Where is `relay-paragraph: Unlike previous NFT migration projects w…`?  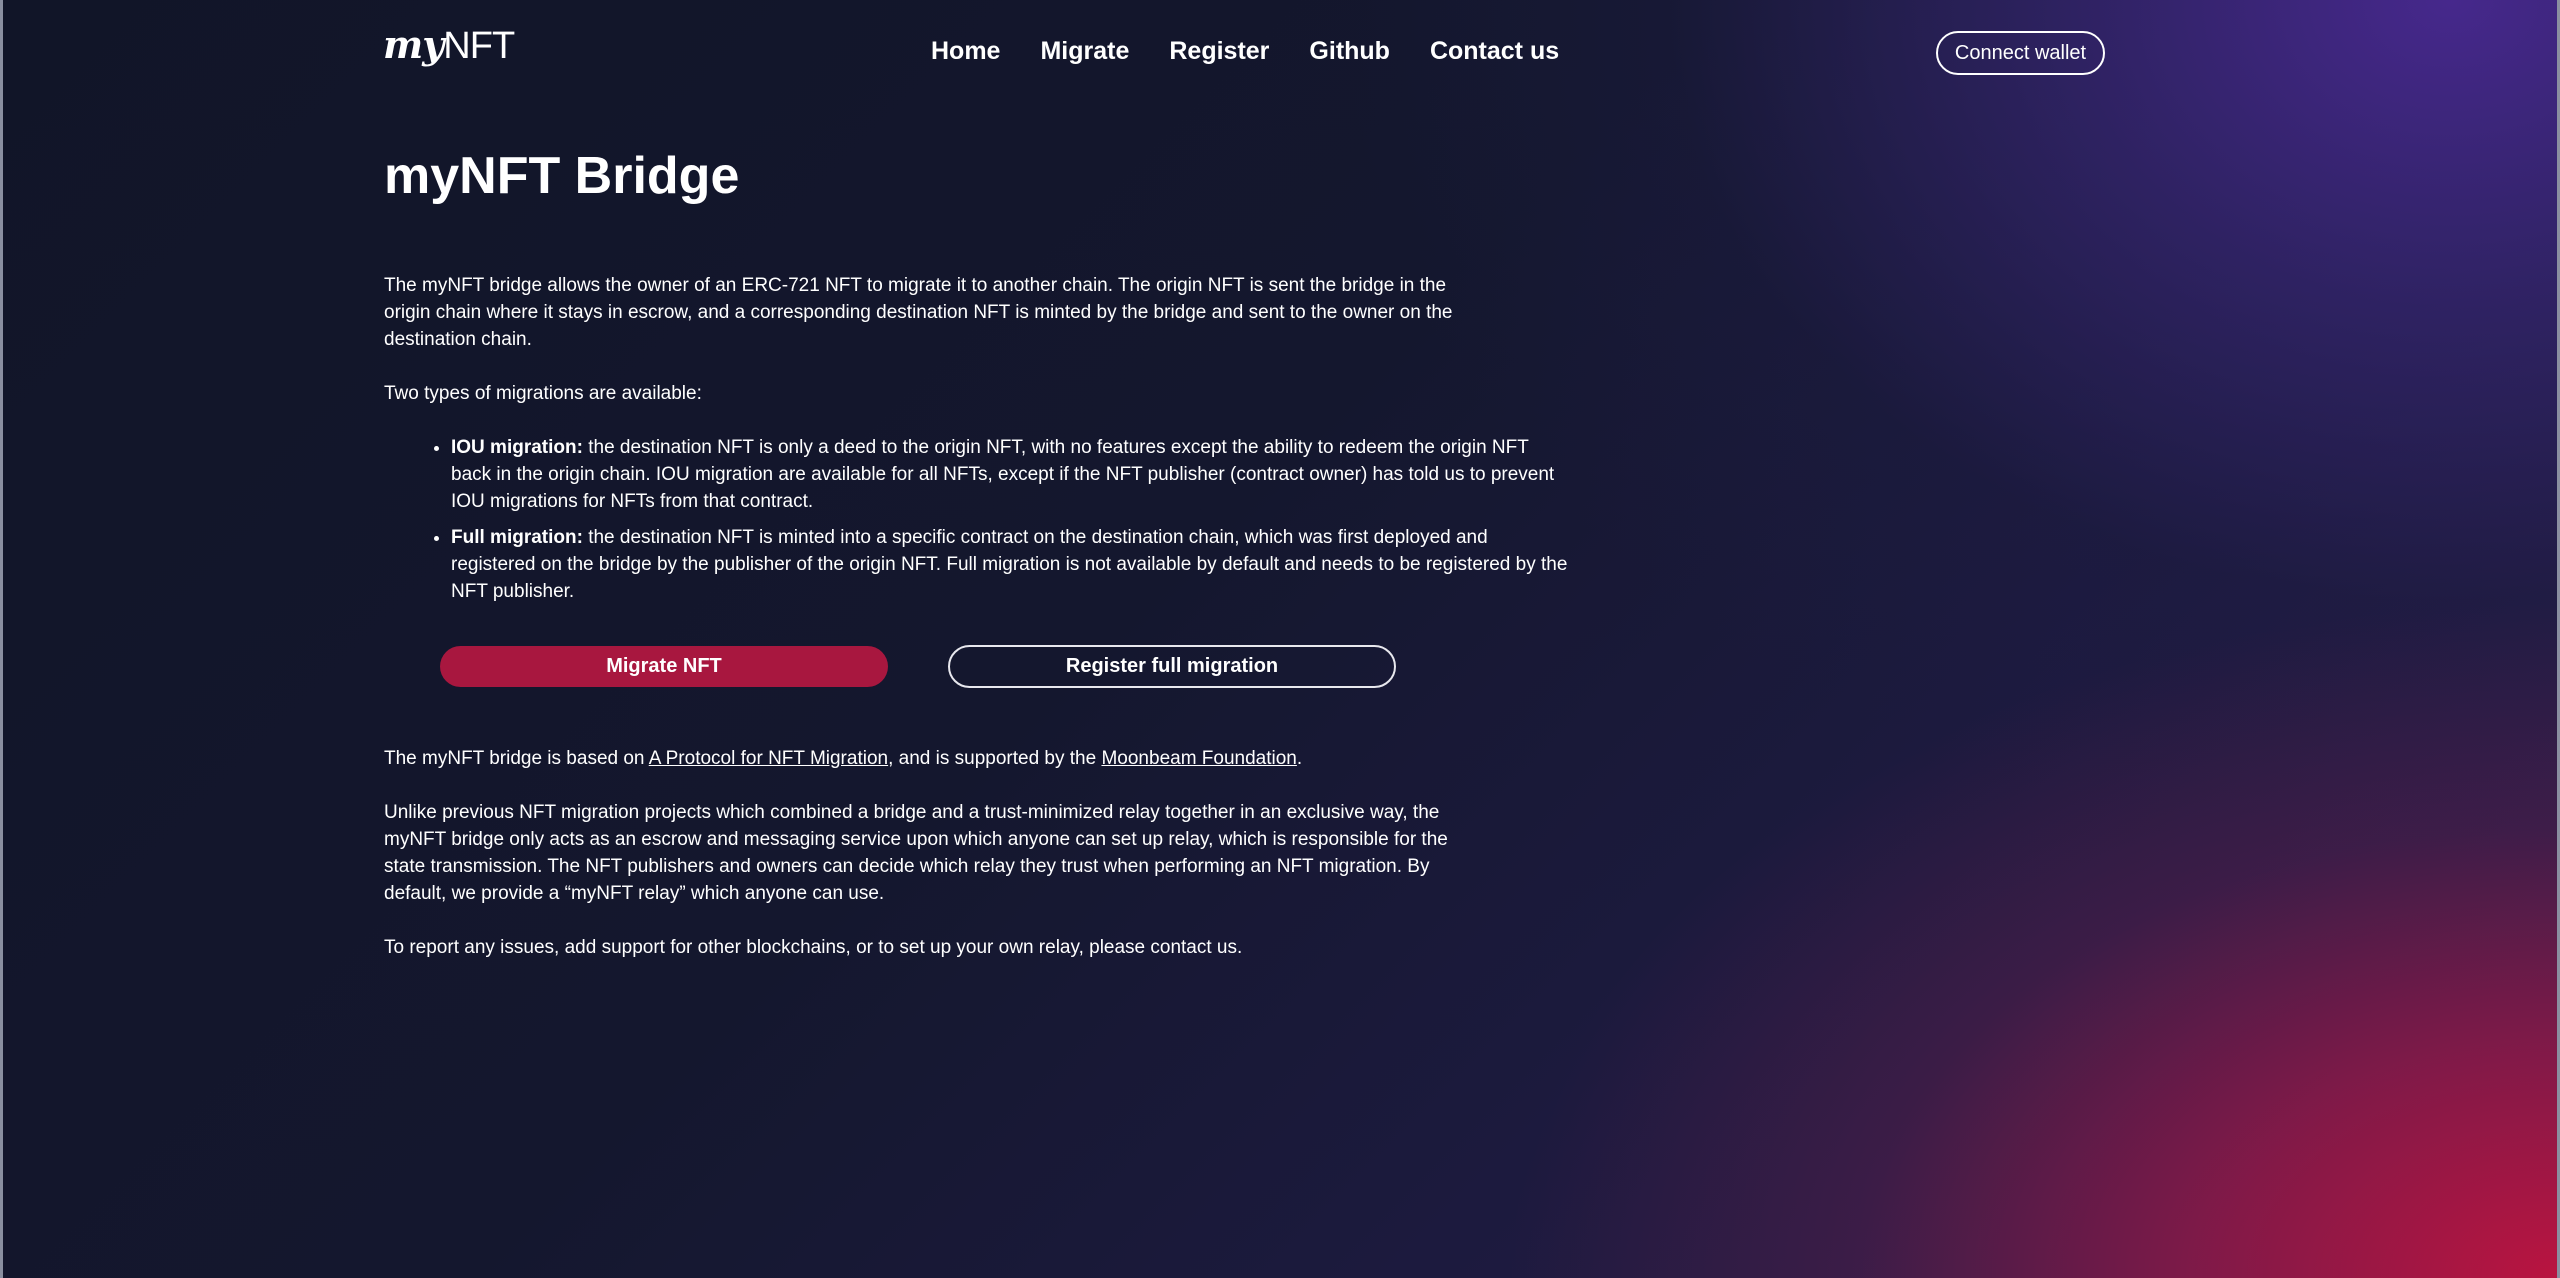
relay-paragraph: Unlike previous NFT migration projects w… is located at coordinates (916, 853).